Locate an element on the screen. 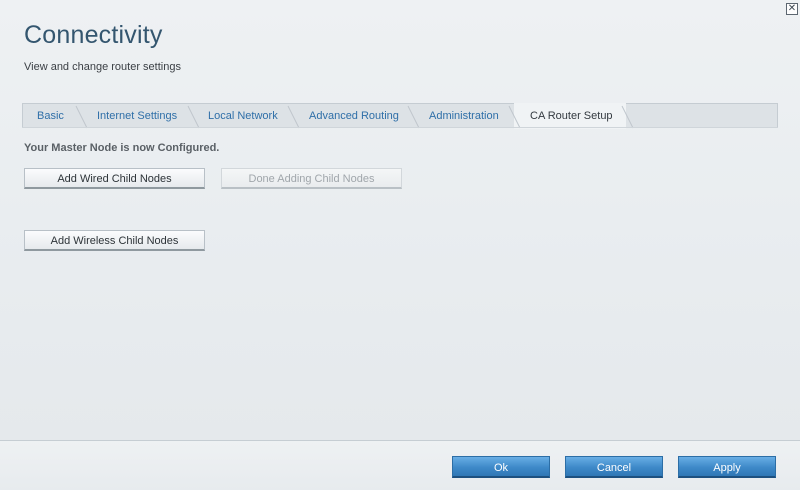 The height and width of the screenshot is (490, 800). status-message: Your Master Node is now Configured. is located at coordinates (122, 148).